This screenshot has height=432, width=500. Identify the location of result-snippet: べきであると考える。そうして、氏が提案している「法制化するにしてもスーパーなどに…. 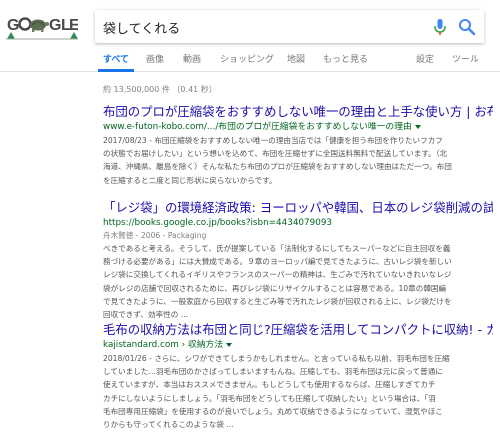
(298, 281).